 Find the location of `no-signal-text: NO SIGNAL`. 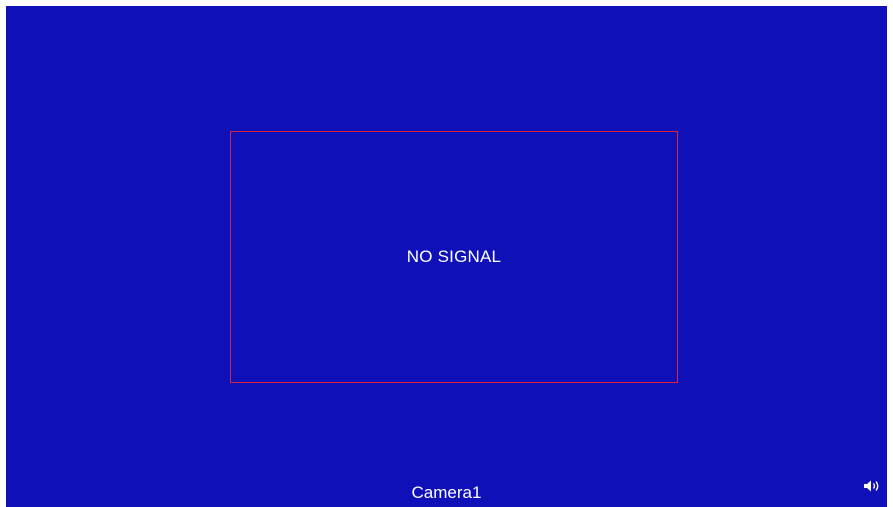

no-signal-text: NO SIGNAL is located at coordinates (454, 256).